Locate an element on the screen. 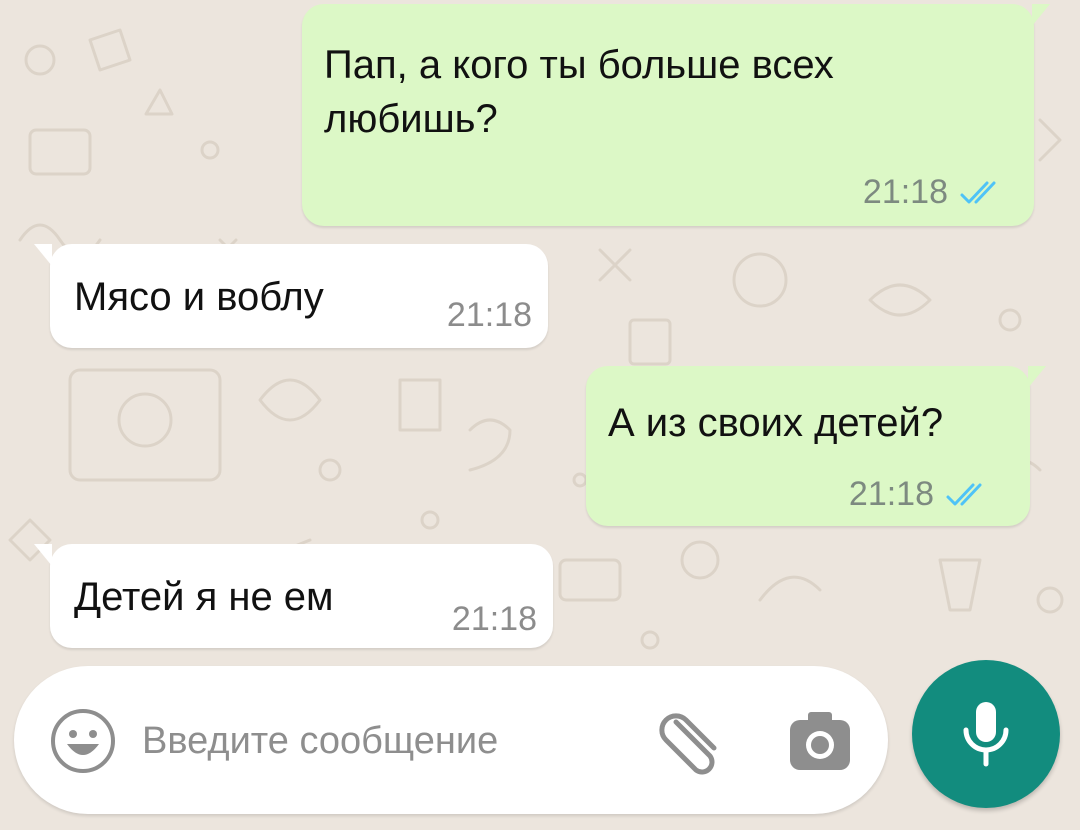 The width and height of the screenshot is (1080, 830). camera-icon is located at coordinates (820, 742).